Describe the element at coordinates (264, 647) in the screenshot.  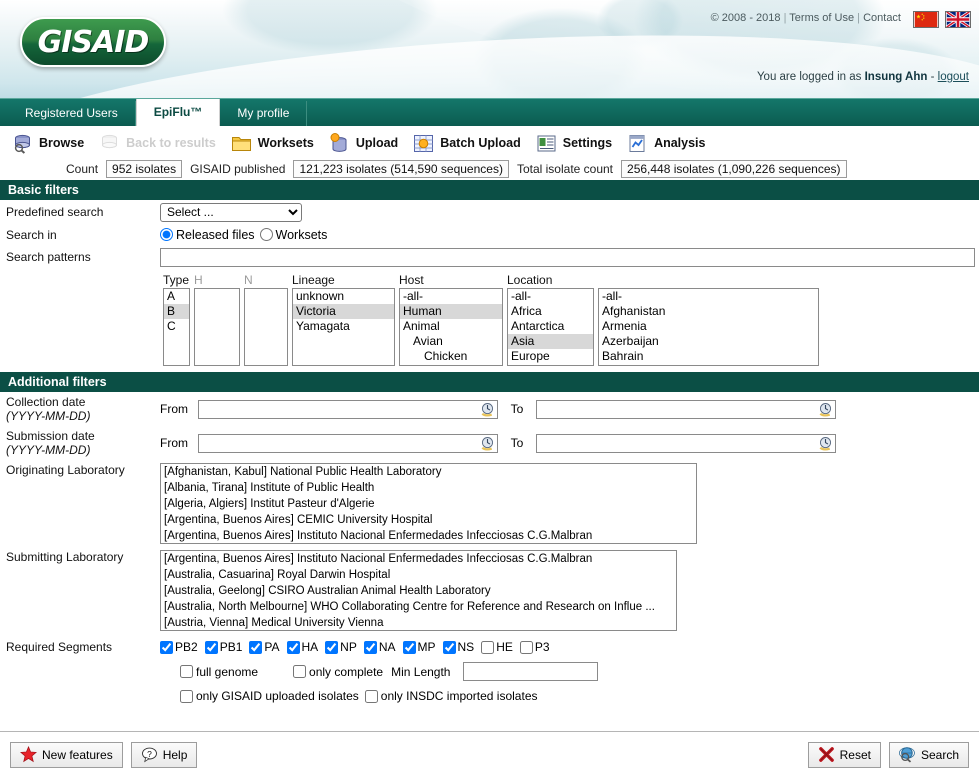
I see `segment-pa-option: PA` at that location.